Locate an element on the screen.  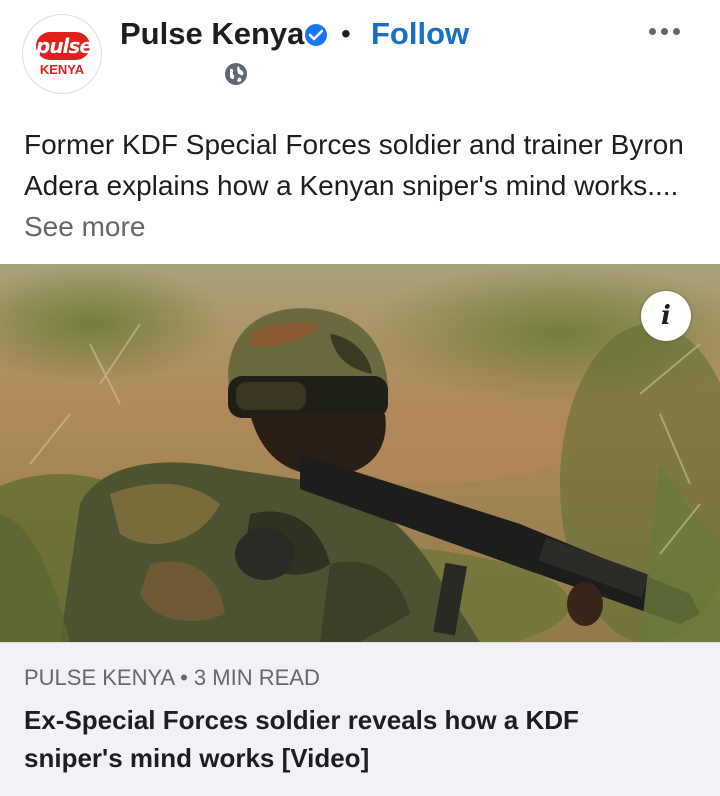
pulse-logo: pulse is located at coordinates (64, 46).